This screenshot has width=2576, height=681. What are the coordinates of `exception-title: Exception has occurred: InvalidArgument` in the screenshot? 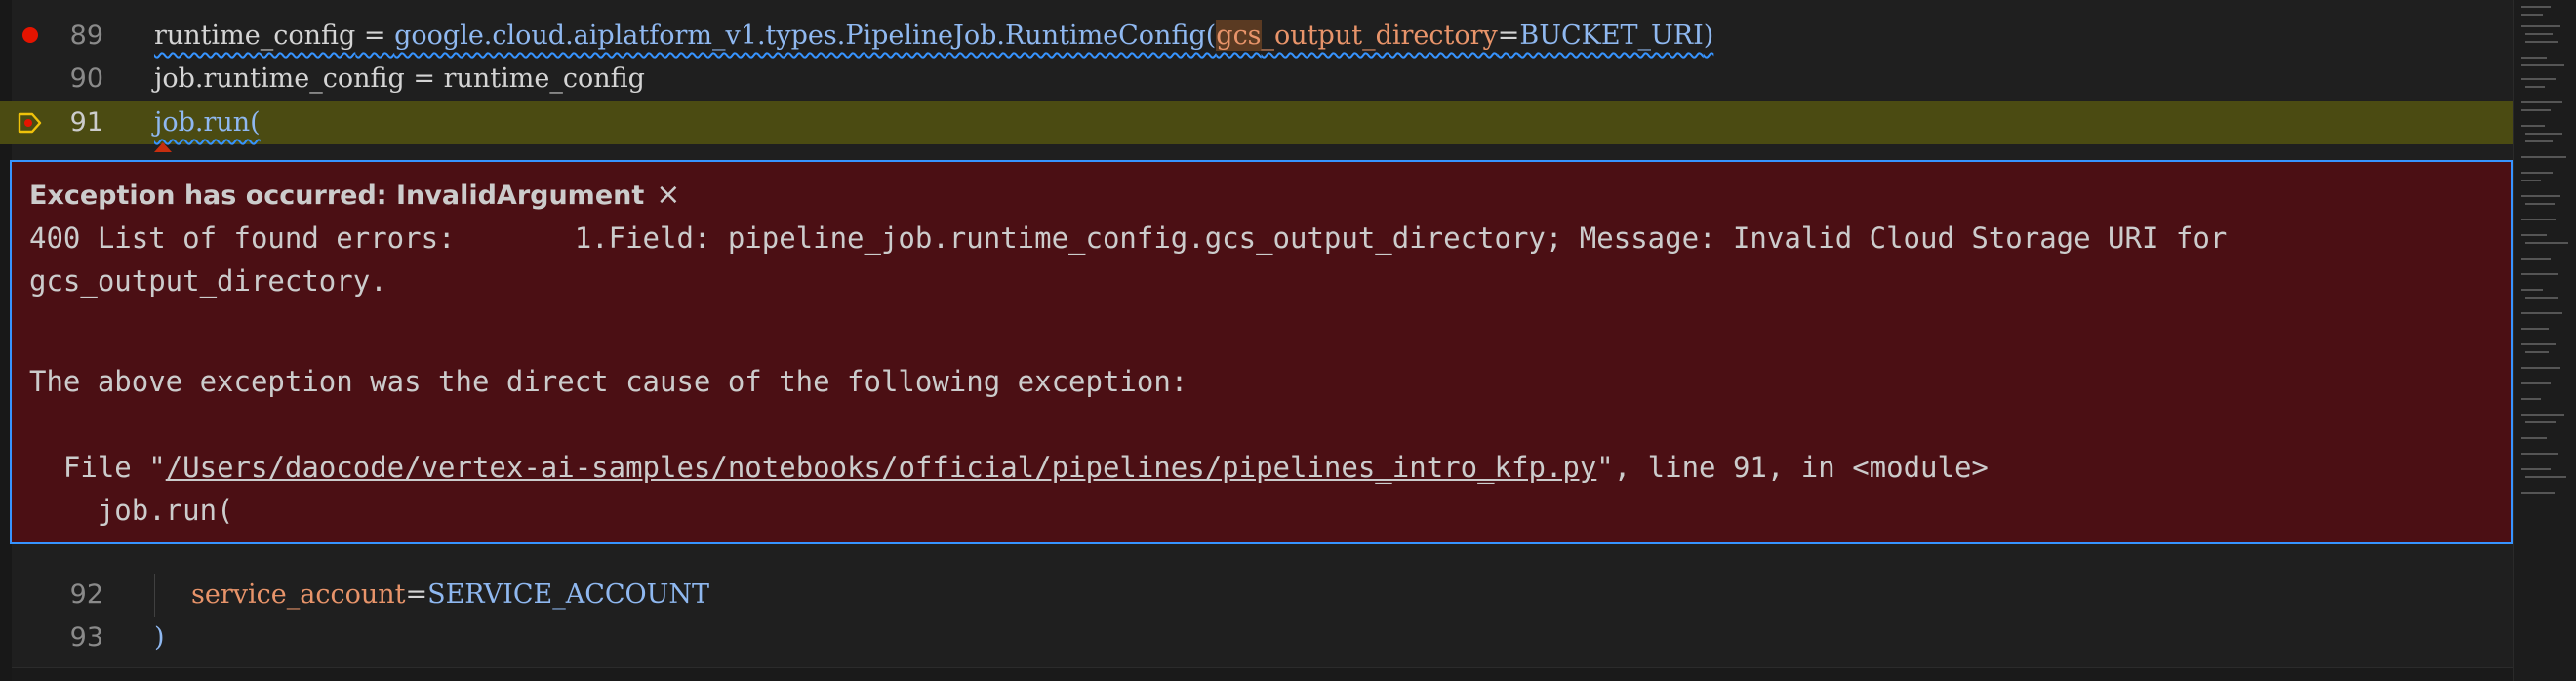 It's located at (337, 195).